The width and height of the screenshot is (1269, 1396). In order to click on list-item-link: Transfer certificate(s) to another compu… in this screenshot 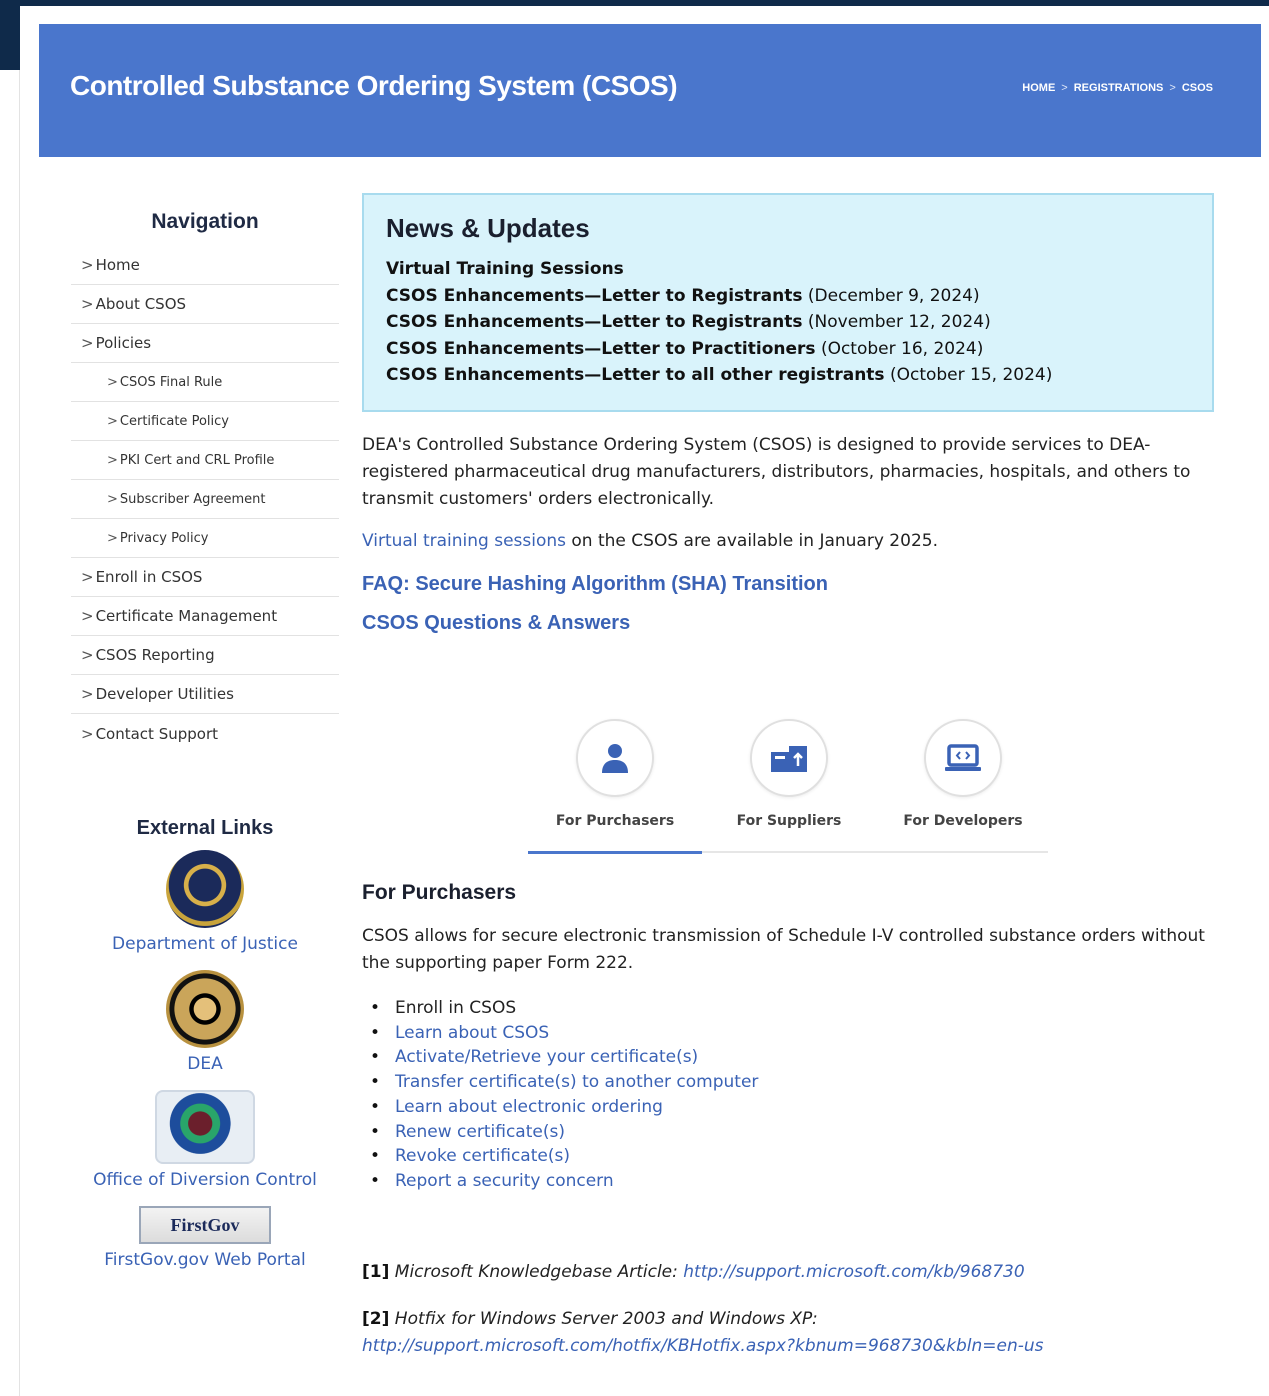, I will do `click(564, 1082)`.